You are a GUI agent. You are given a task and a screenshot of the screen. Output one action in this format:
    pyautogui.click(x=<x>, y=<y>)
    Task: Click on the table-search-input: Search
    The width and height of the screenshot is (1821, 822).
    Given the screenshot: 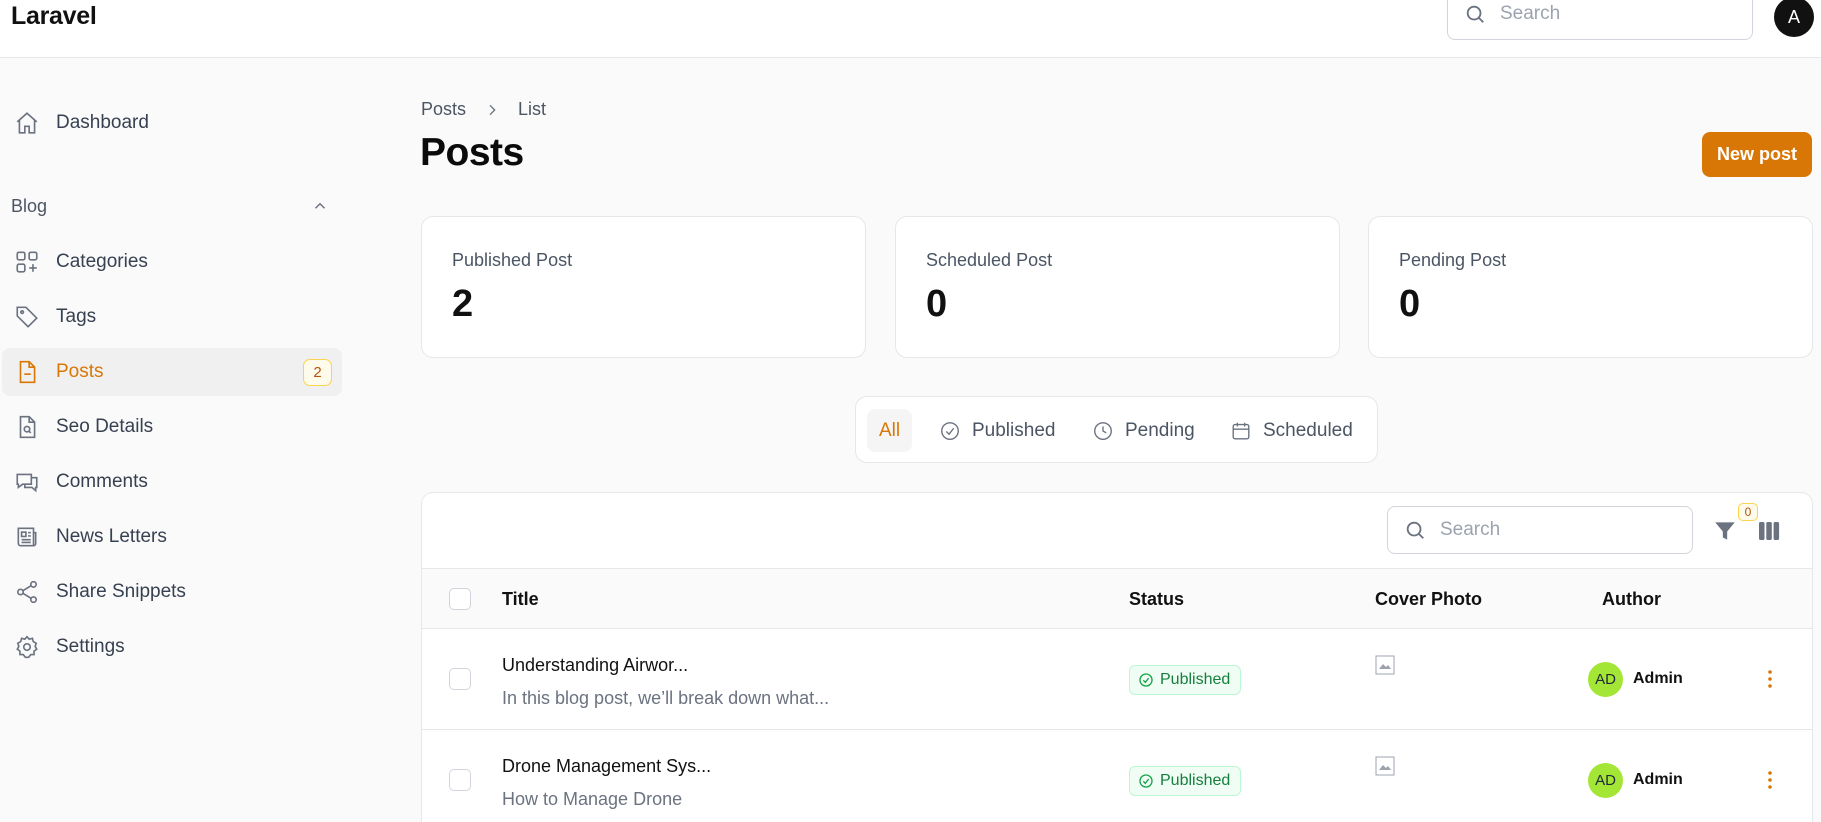 What is the action you would take?
    pyautogui.click(x=1540, y=530)
    